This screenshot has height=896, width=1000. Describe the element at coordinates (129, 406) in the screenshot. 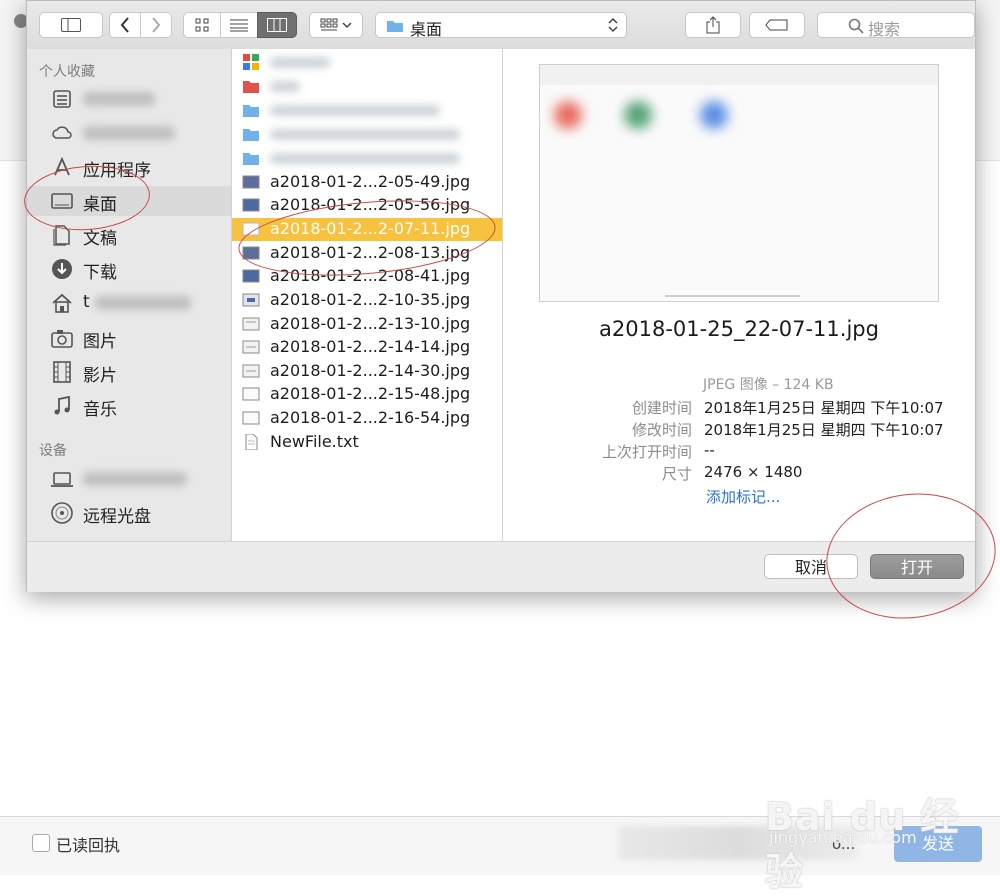

I see `sidebar-item-music: 音乐` at that location.